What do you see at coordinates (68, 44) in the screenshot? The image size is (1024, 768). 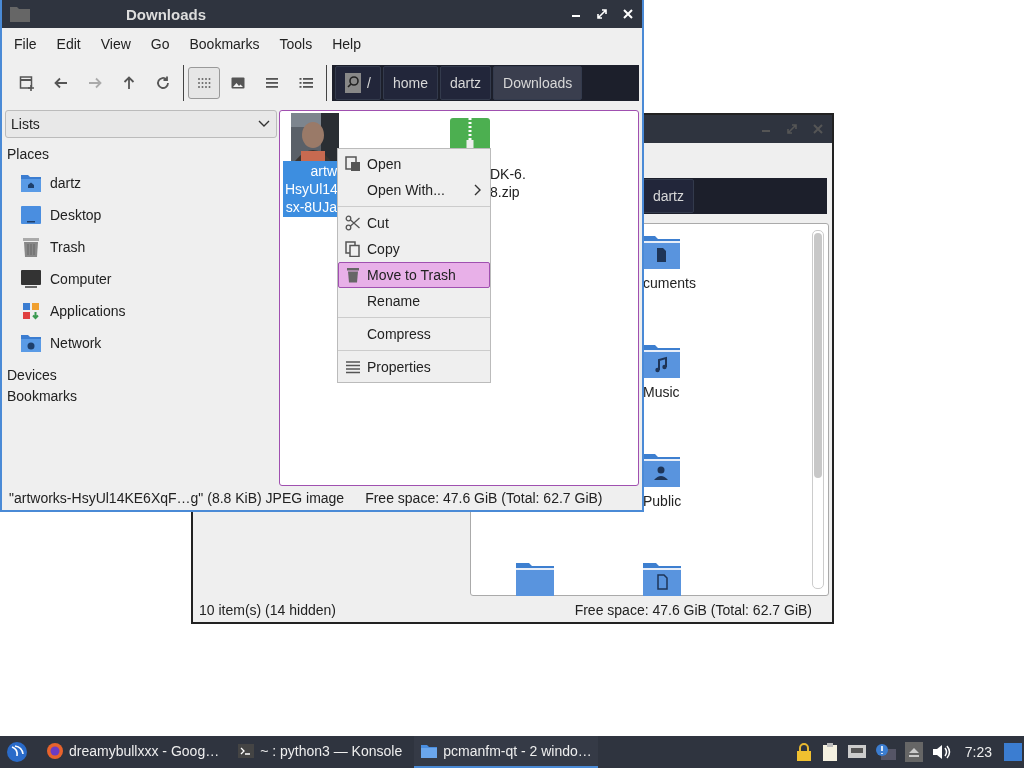 I see `menu-item: Edit` at bounding box center [68, 44].